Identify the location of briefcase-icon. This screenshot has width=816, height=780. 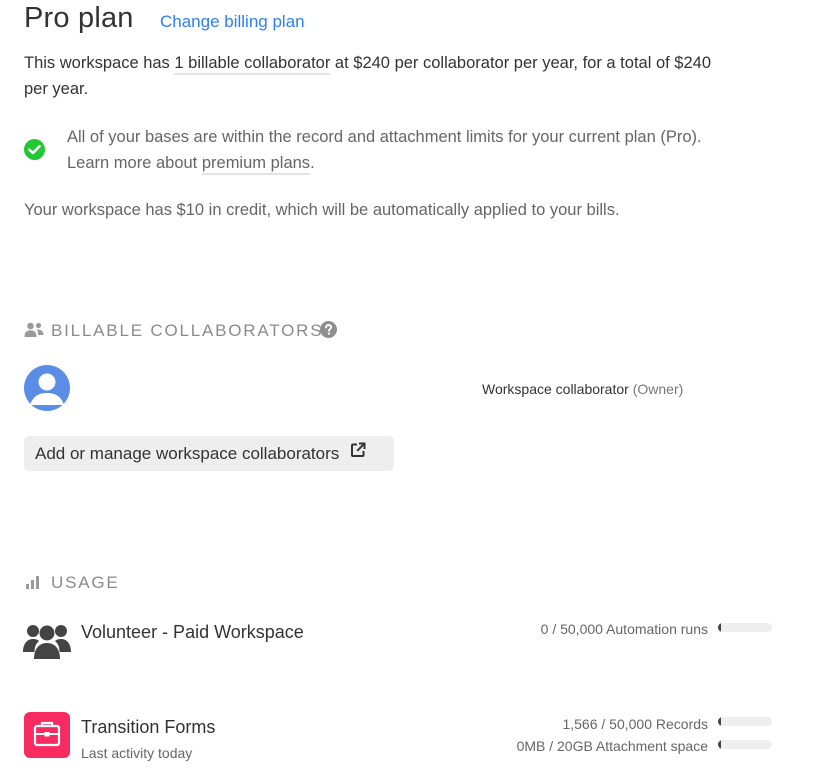
(47, 735).